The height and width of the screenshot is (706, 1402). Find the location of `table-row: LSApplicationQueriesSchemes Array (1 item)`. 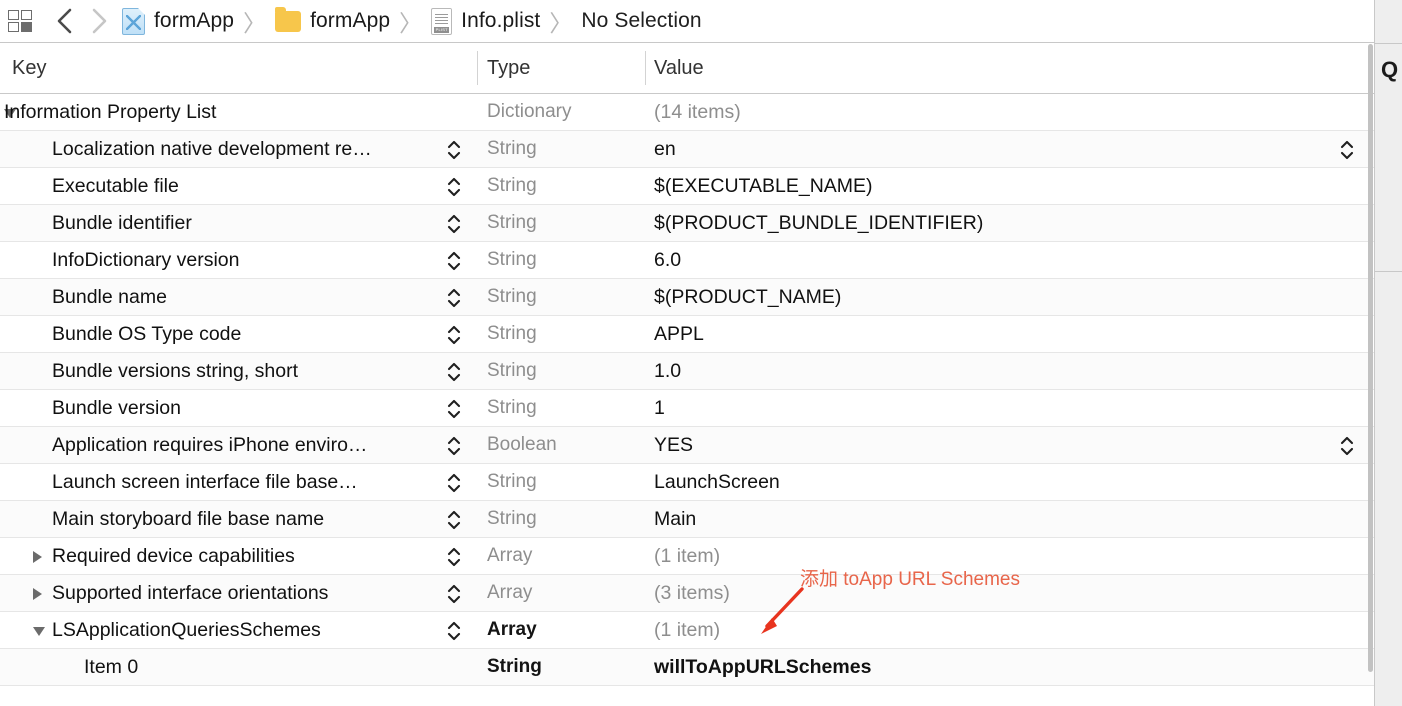

table-row: LSApplicationQueriesSchemes Array (1 item) is located at coordinates (687, 630).